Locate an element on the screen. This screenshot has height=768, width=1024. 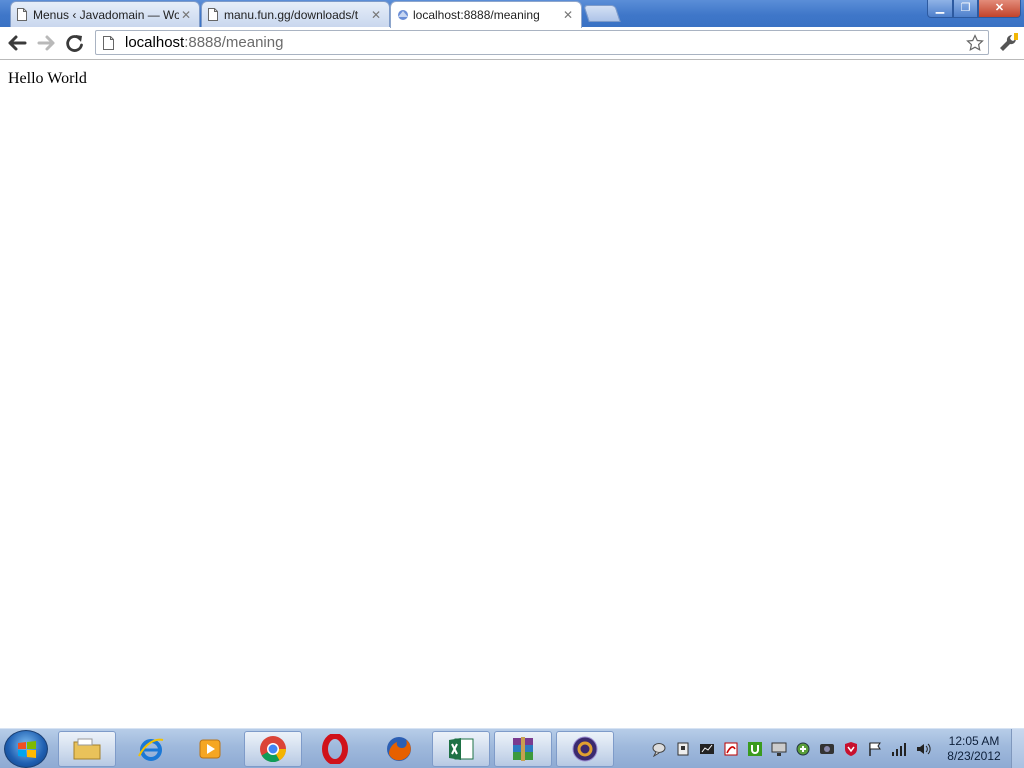
folder-icon is located at coordinates (87, 749).